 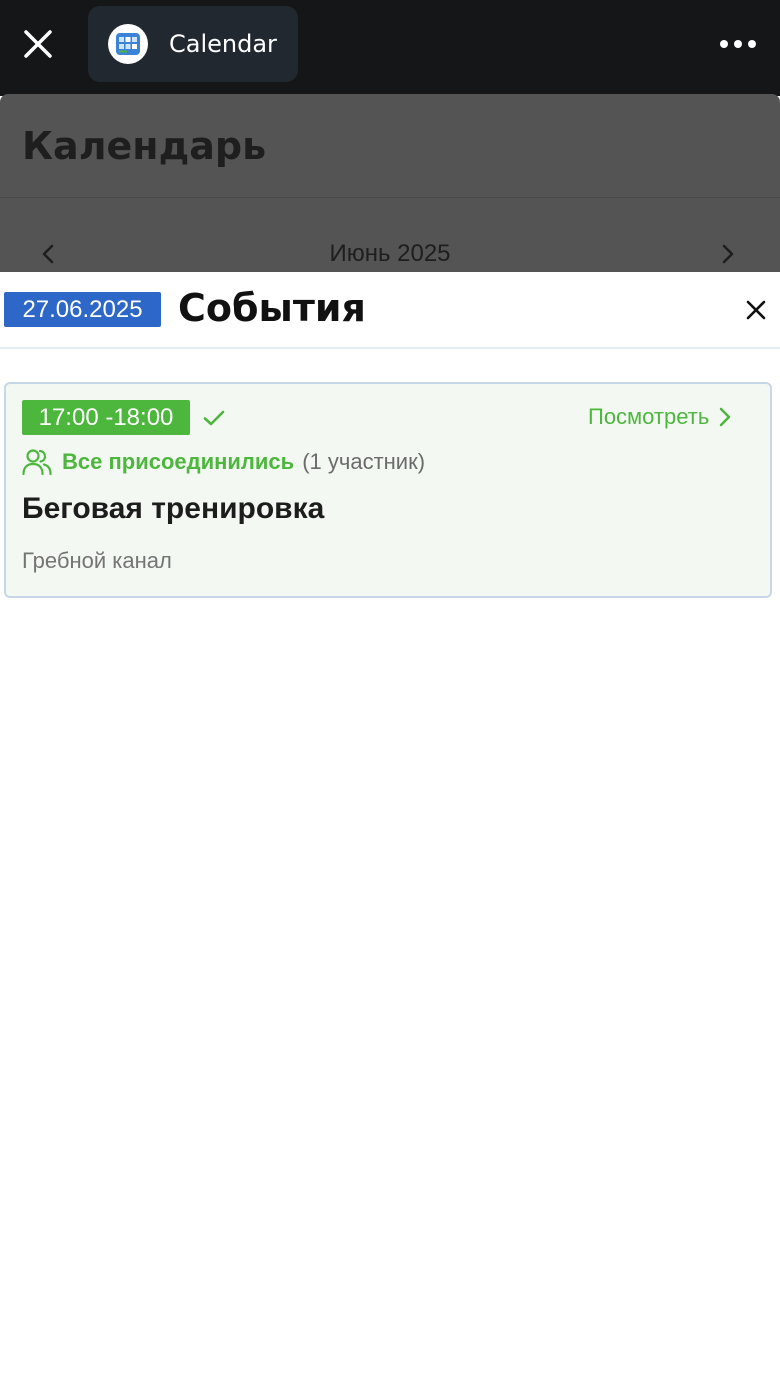 I want to click on sheet-title: События, so click(x=272, y=308).